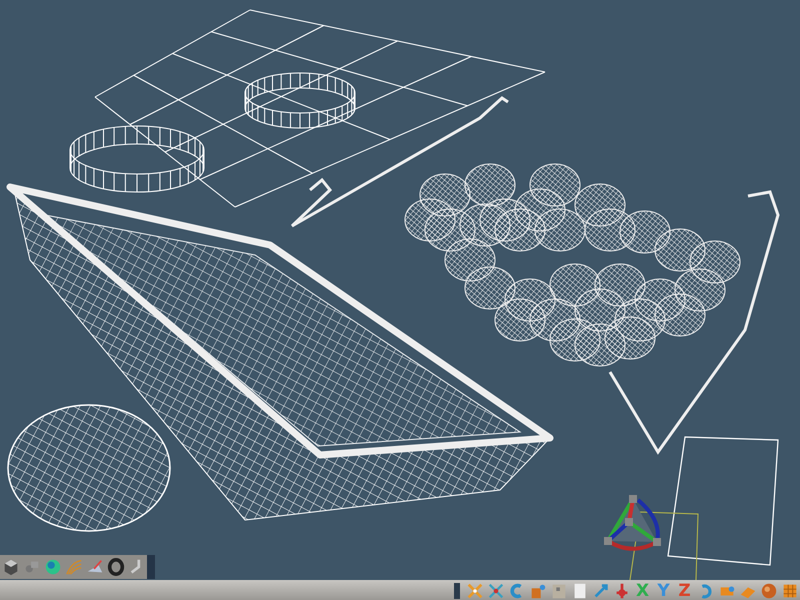 Image resolution: width=800 pixels, height=600 pixels. What do you see at coordinates (53, 567) in the screenshot?
I see `sphere-icon` at bounding box center [53, 567].